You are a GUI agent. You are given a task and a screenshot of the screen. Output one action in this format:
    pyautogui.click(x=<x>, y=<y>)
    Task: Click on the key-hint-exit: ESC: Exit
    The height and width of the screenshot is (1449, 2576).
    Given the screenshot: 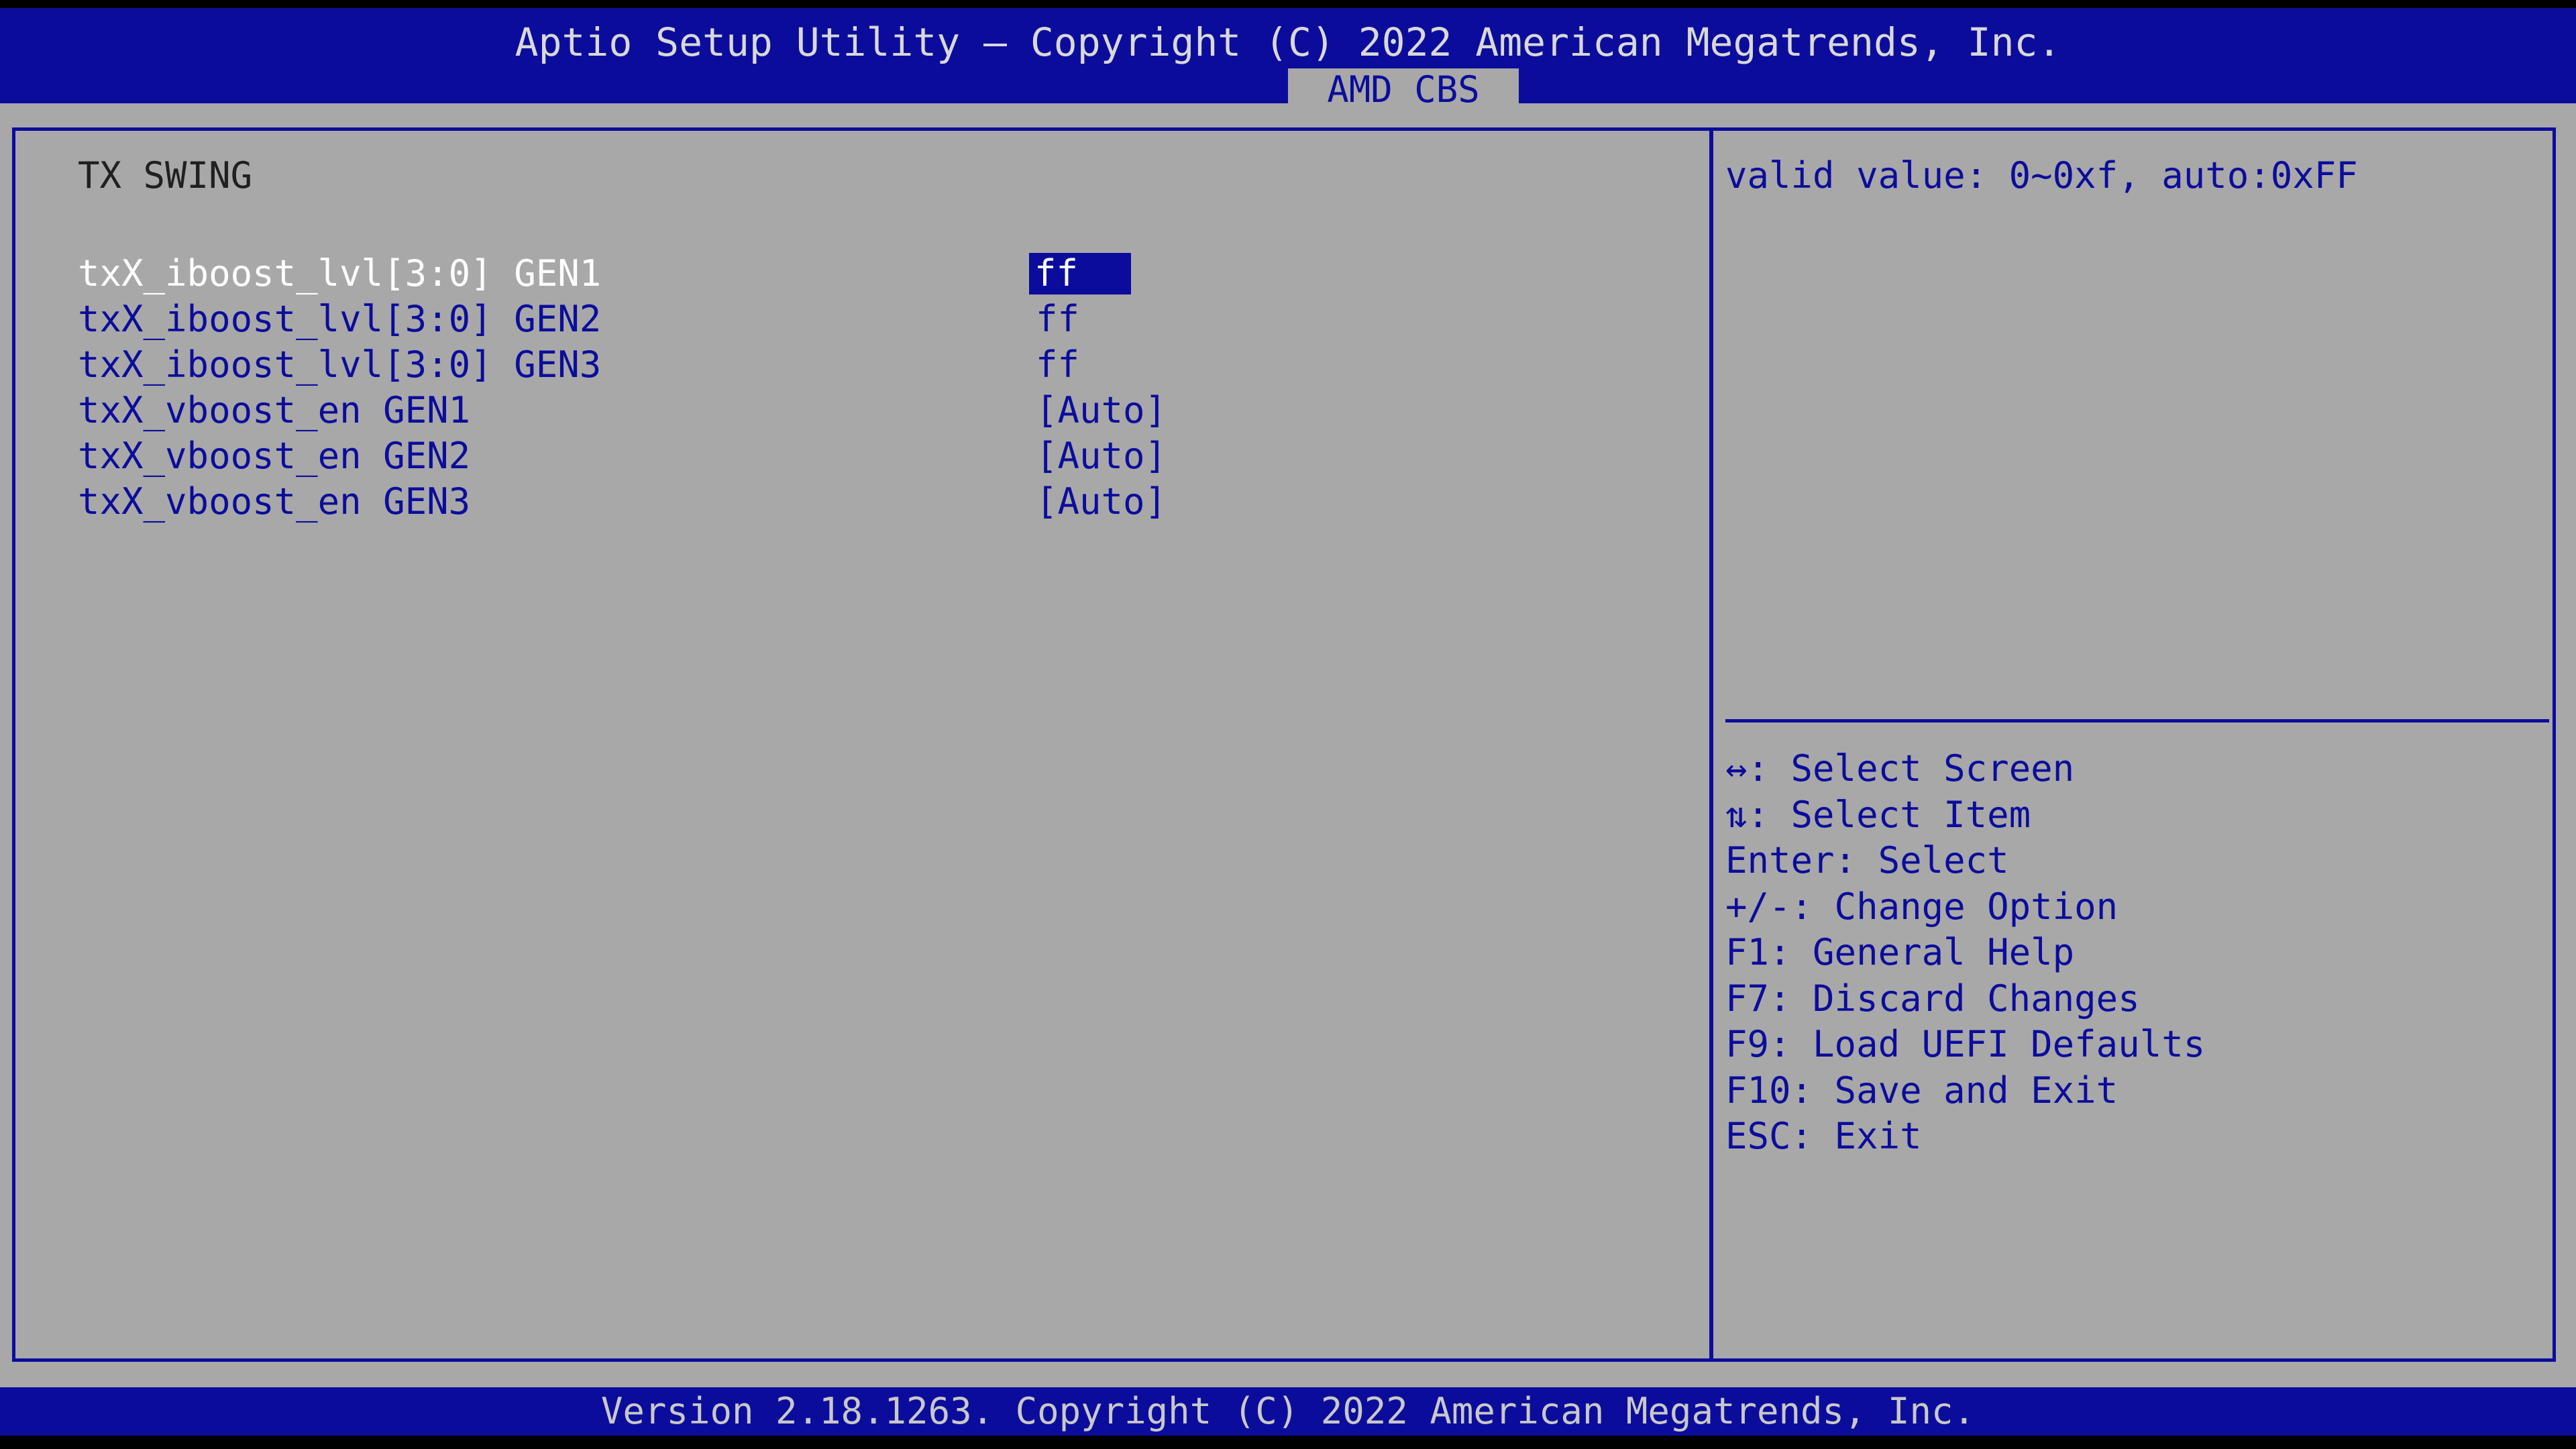 What is the action you would take?
    pyautogui.click(x=1823, y=1136)
    